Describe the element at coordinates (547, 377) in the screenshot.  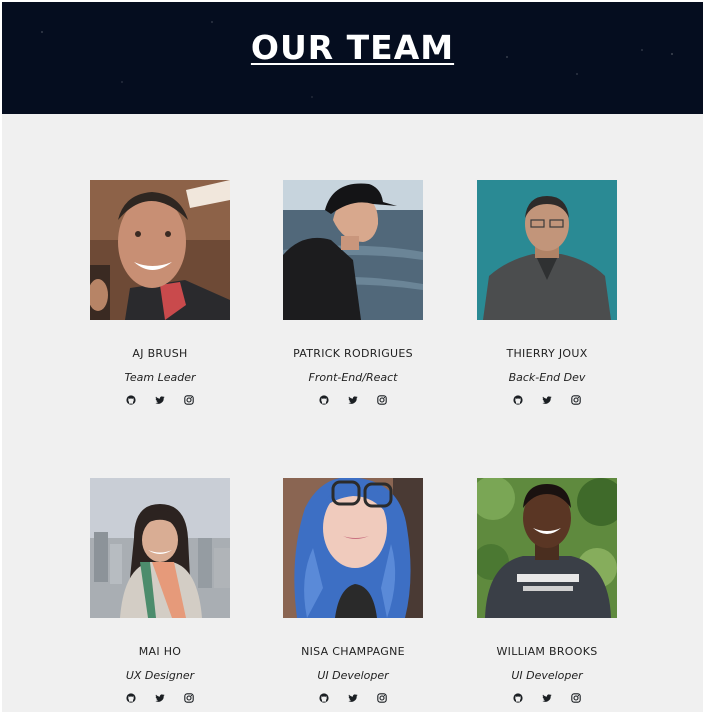
I see `member-role: Back-End Dev` at that location.